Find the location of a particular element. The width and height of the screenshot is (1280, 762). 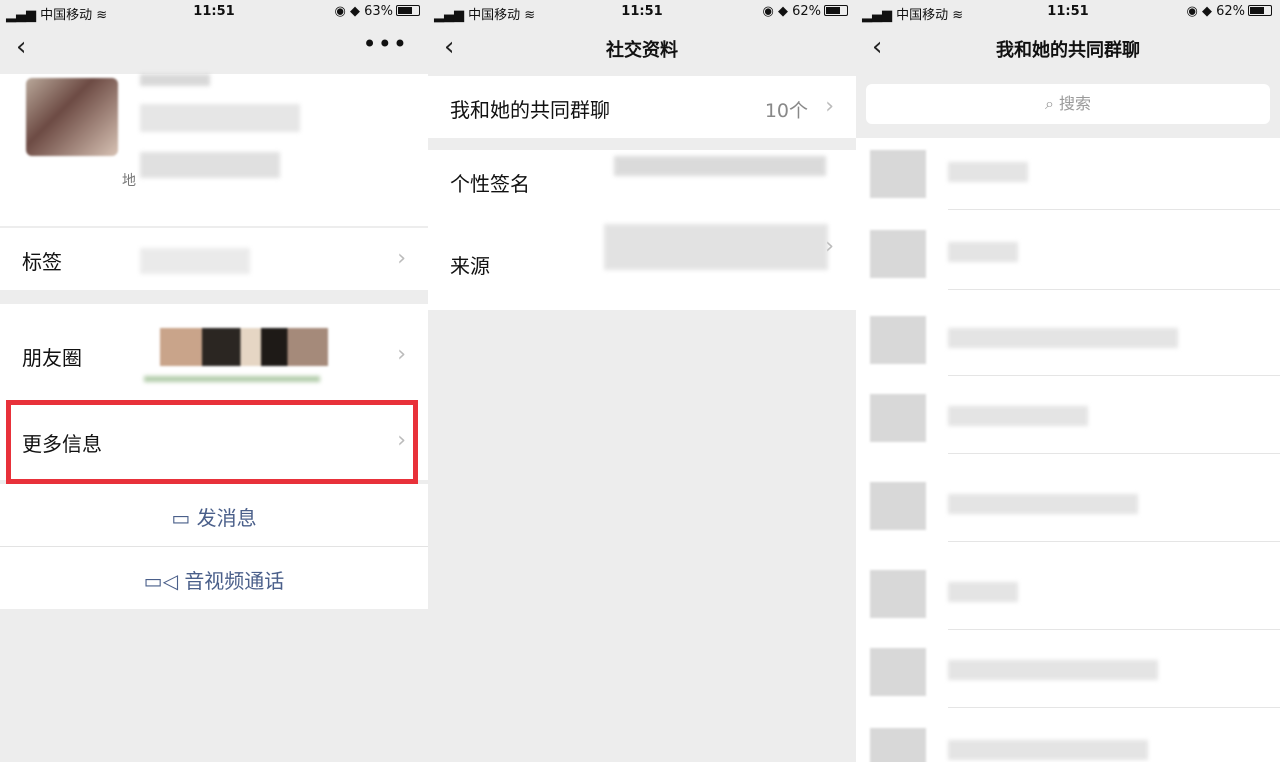

chat-bubble-icon: ▭ is located at coordinates (184, 518).